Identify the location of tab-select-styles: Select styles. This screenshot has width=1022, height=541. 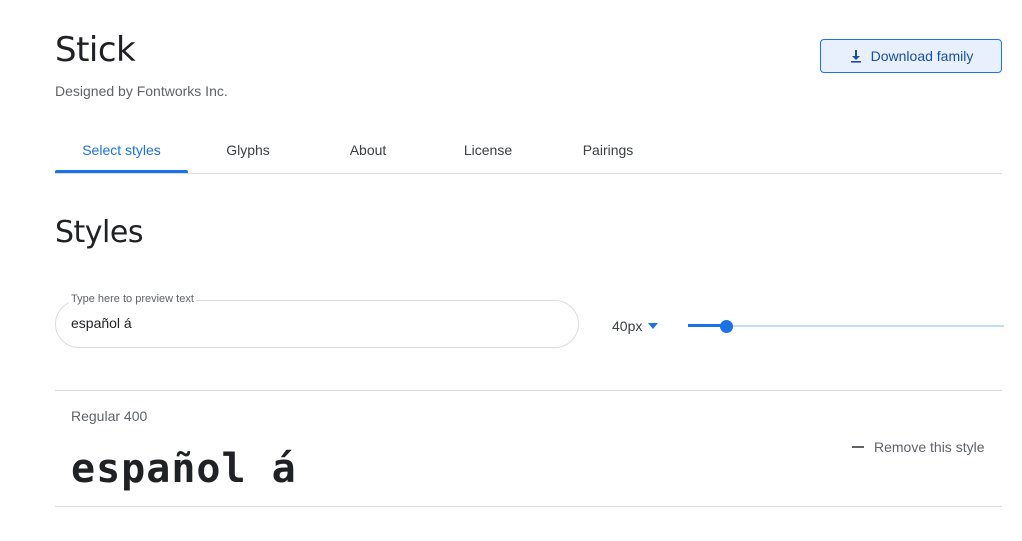
(121, 150).